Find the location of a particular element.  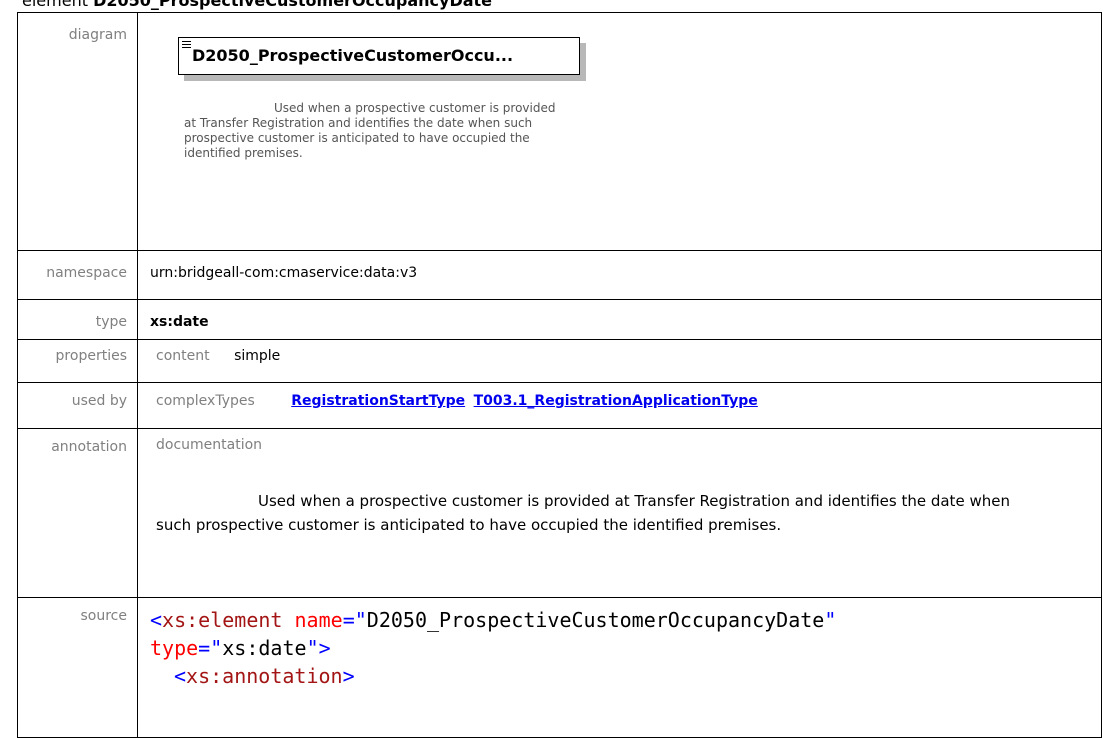

properties-key: content is located at coordinates (183, 356).